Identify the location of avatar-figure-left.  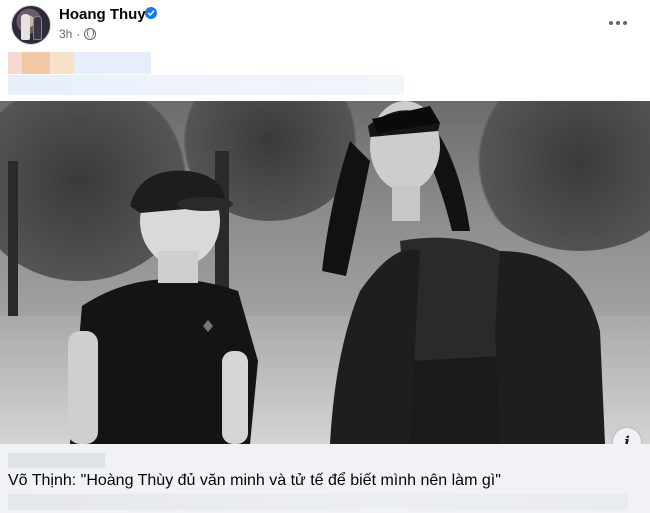
(25, 27).